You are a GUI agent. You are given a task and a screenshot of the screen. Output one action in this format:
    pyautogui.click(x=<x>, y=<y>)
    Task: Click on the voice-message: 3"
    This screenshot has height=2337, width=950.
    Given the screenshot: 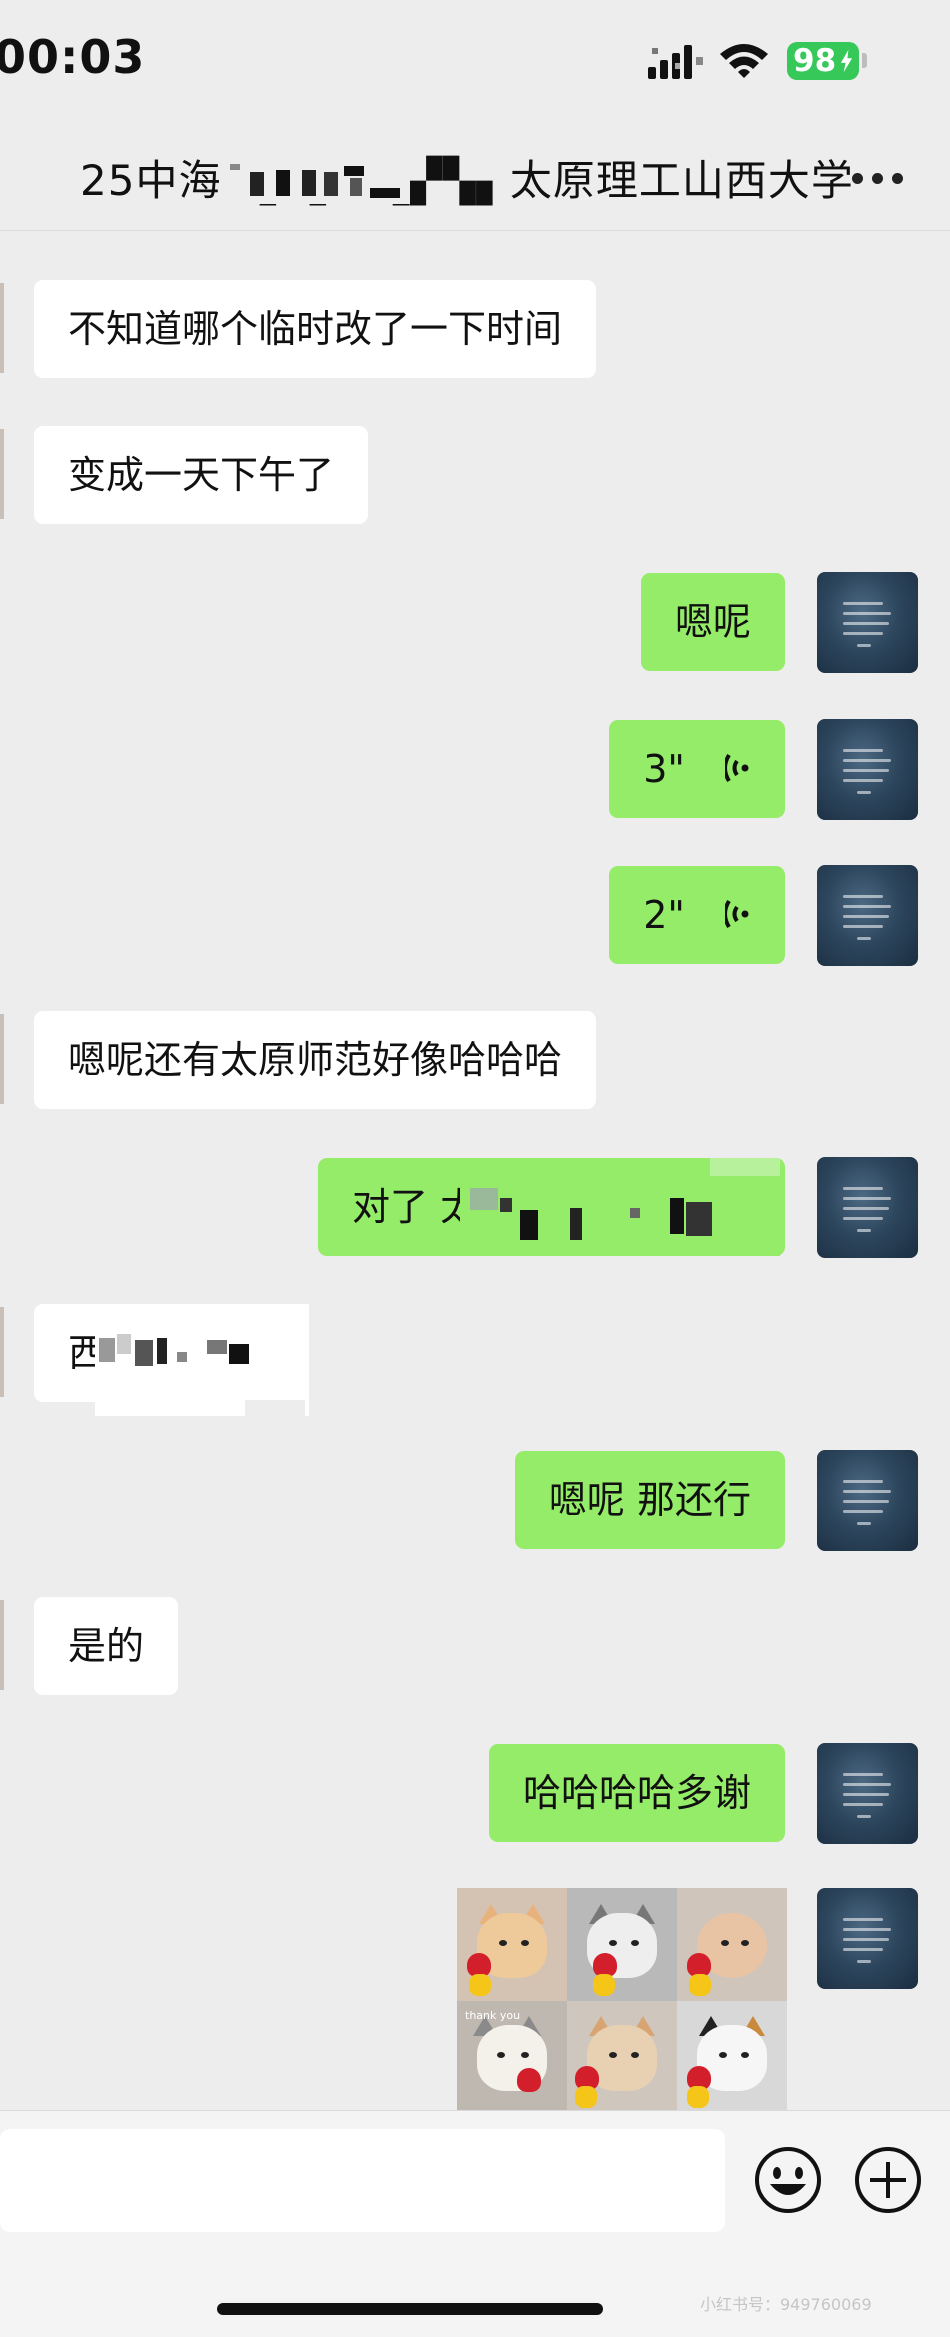 What is the action you would take?
    pyautogui.click(x=697, y=769)
    